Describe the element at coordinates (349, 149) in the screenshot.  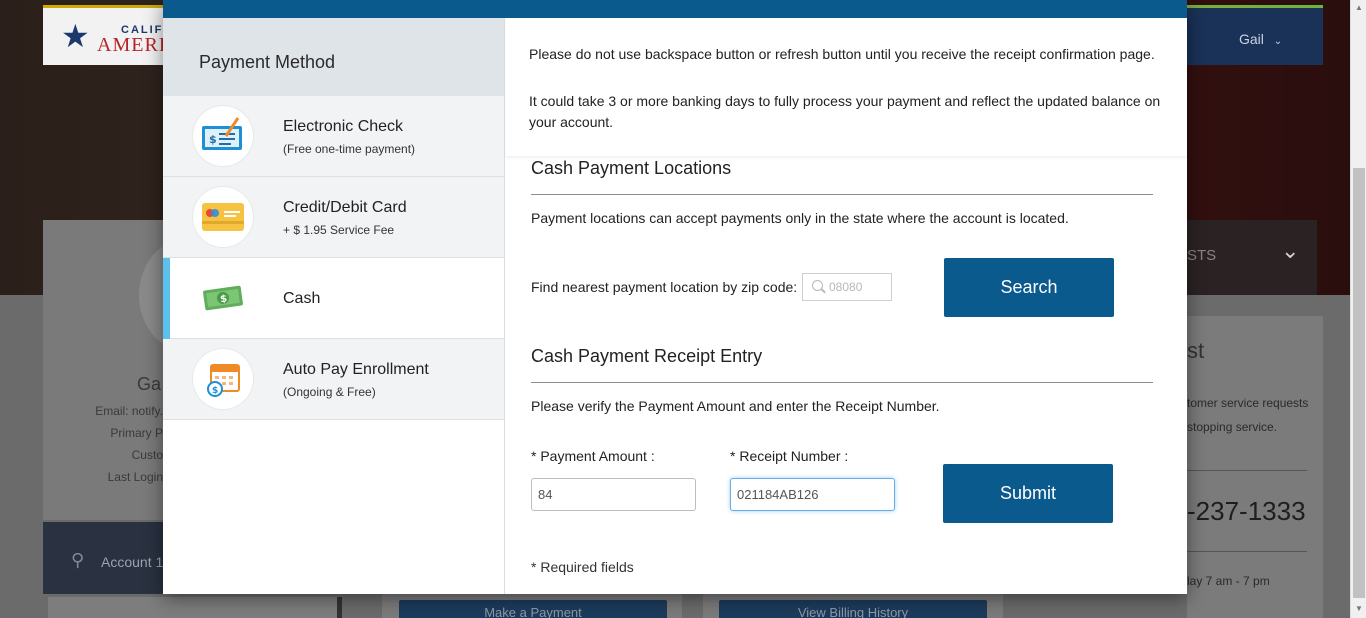
I see `method-subtitle: (Free one-time payment)` at that location.